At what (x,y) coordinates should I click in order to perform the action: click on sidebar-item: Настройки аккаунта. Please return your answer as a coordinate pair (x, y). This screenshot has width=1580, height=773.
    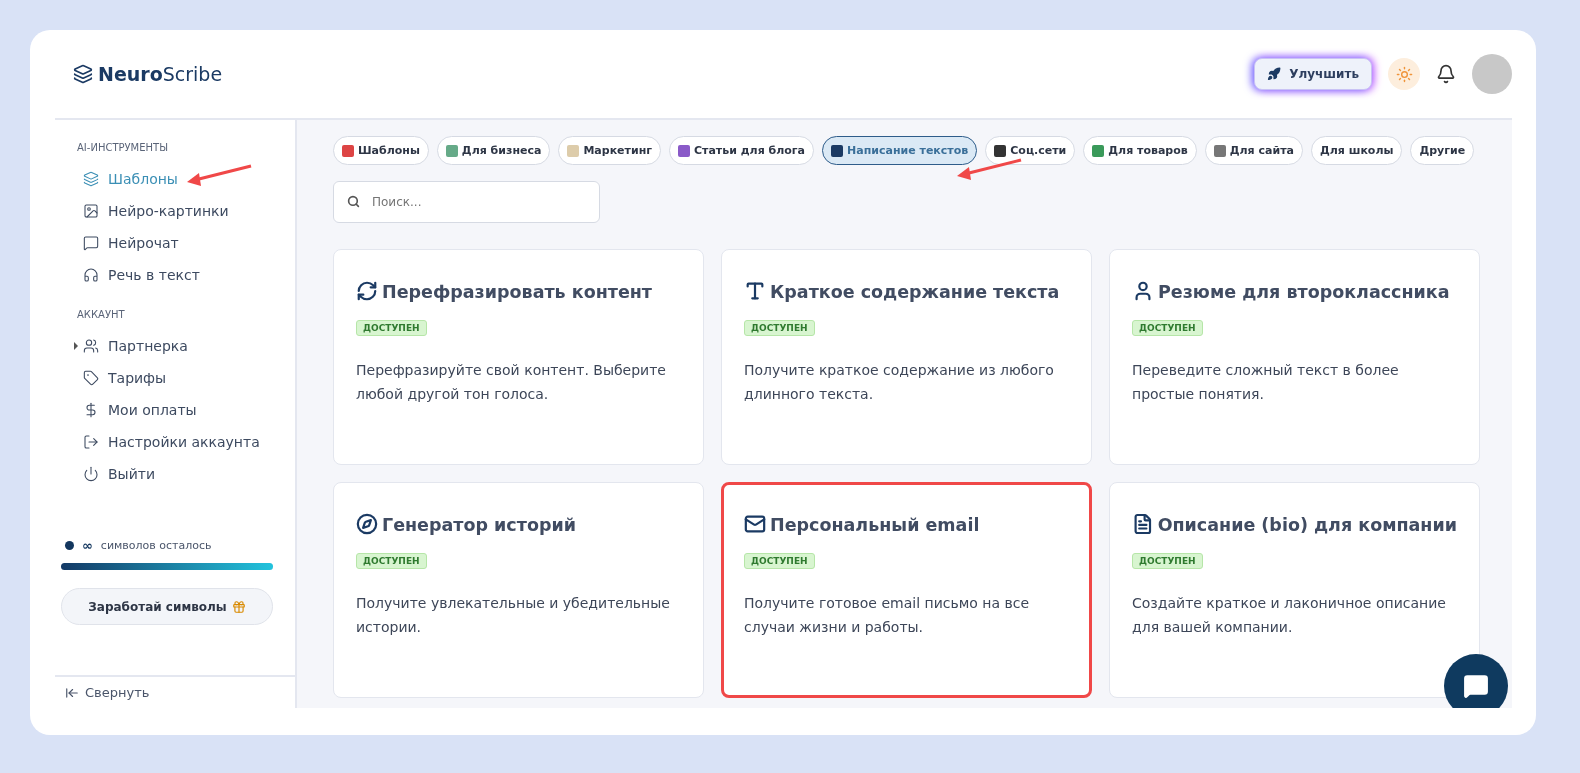
    Looking at the image, I should click on (175, 442).